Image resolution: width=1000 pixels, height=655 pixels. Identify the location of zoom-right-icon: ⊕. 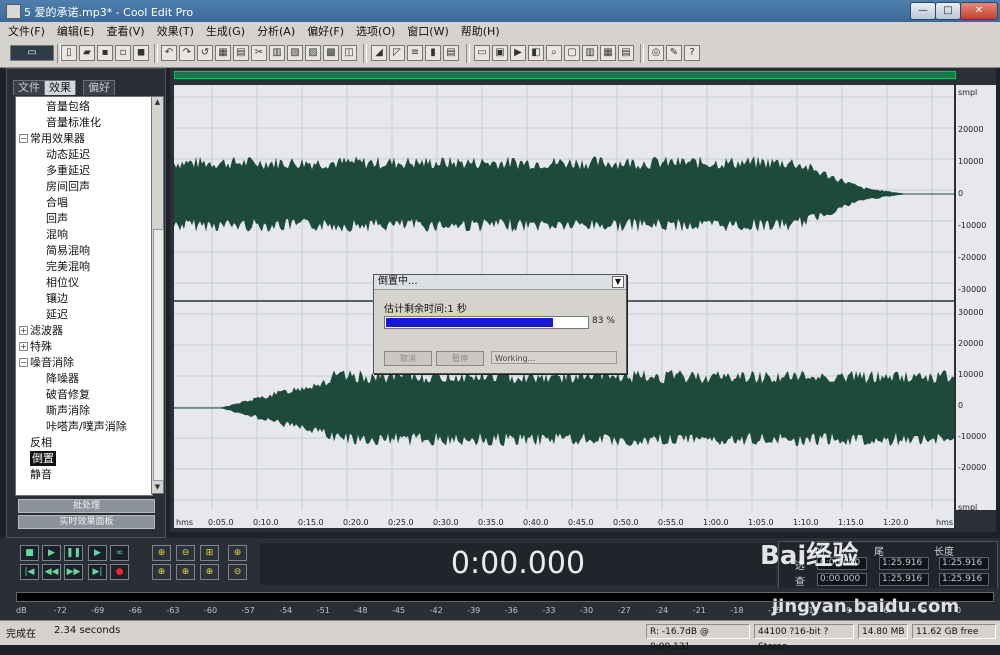
(185, 572).